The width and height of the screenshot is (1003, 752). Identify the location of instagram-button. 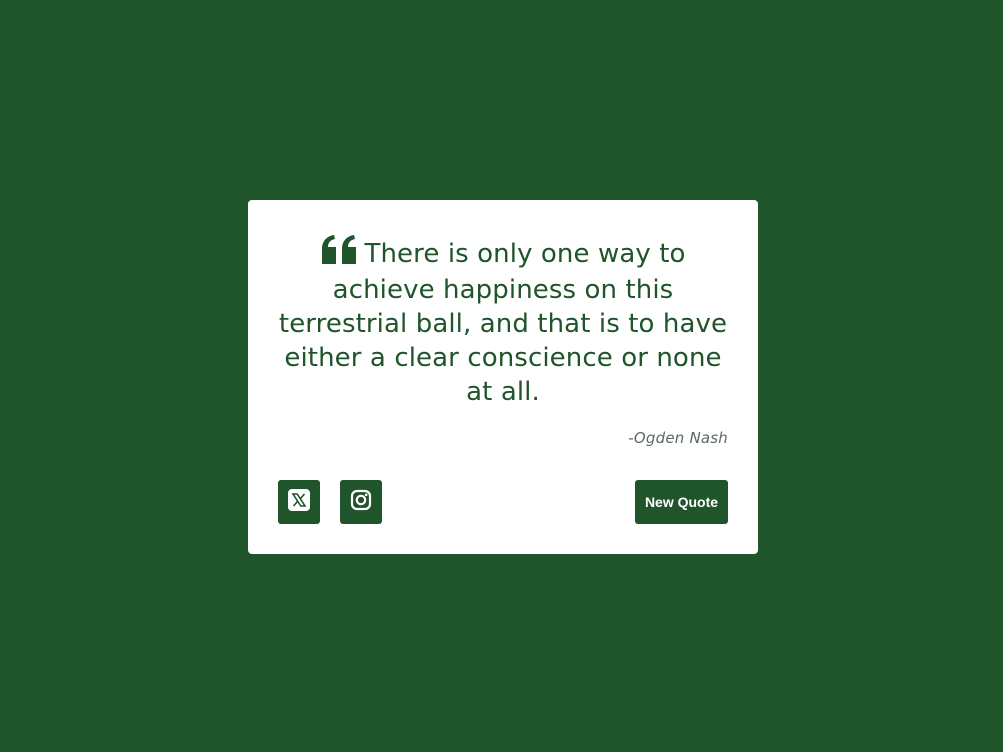
(361, 502).